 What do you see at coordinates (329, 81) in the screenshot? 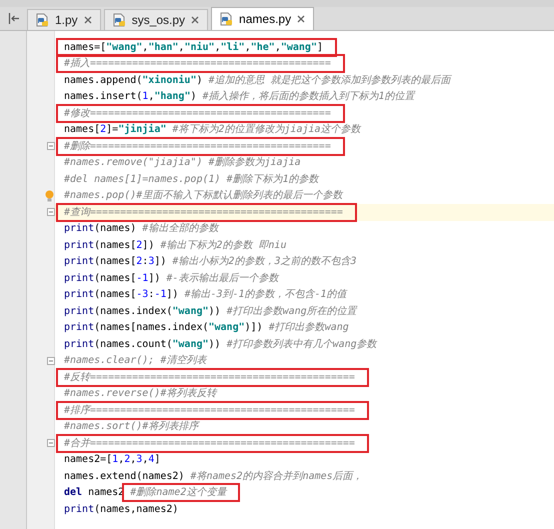
I see `code-comment: #追加的意思 就是把这个参数添加到参数列表的最后面` at bounding box center [329, 81].